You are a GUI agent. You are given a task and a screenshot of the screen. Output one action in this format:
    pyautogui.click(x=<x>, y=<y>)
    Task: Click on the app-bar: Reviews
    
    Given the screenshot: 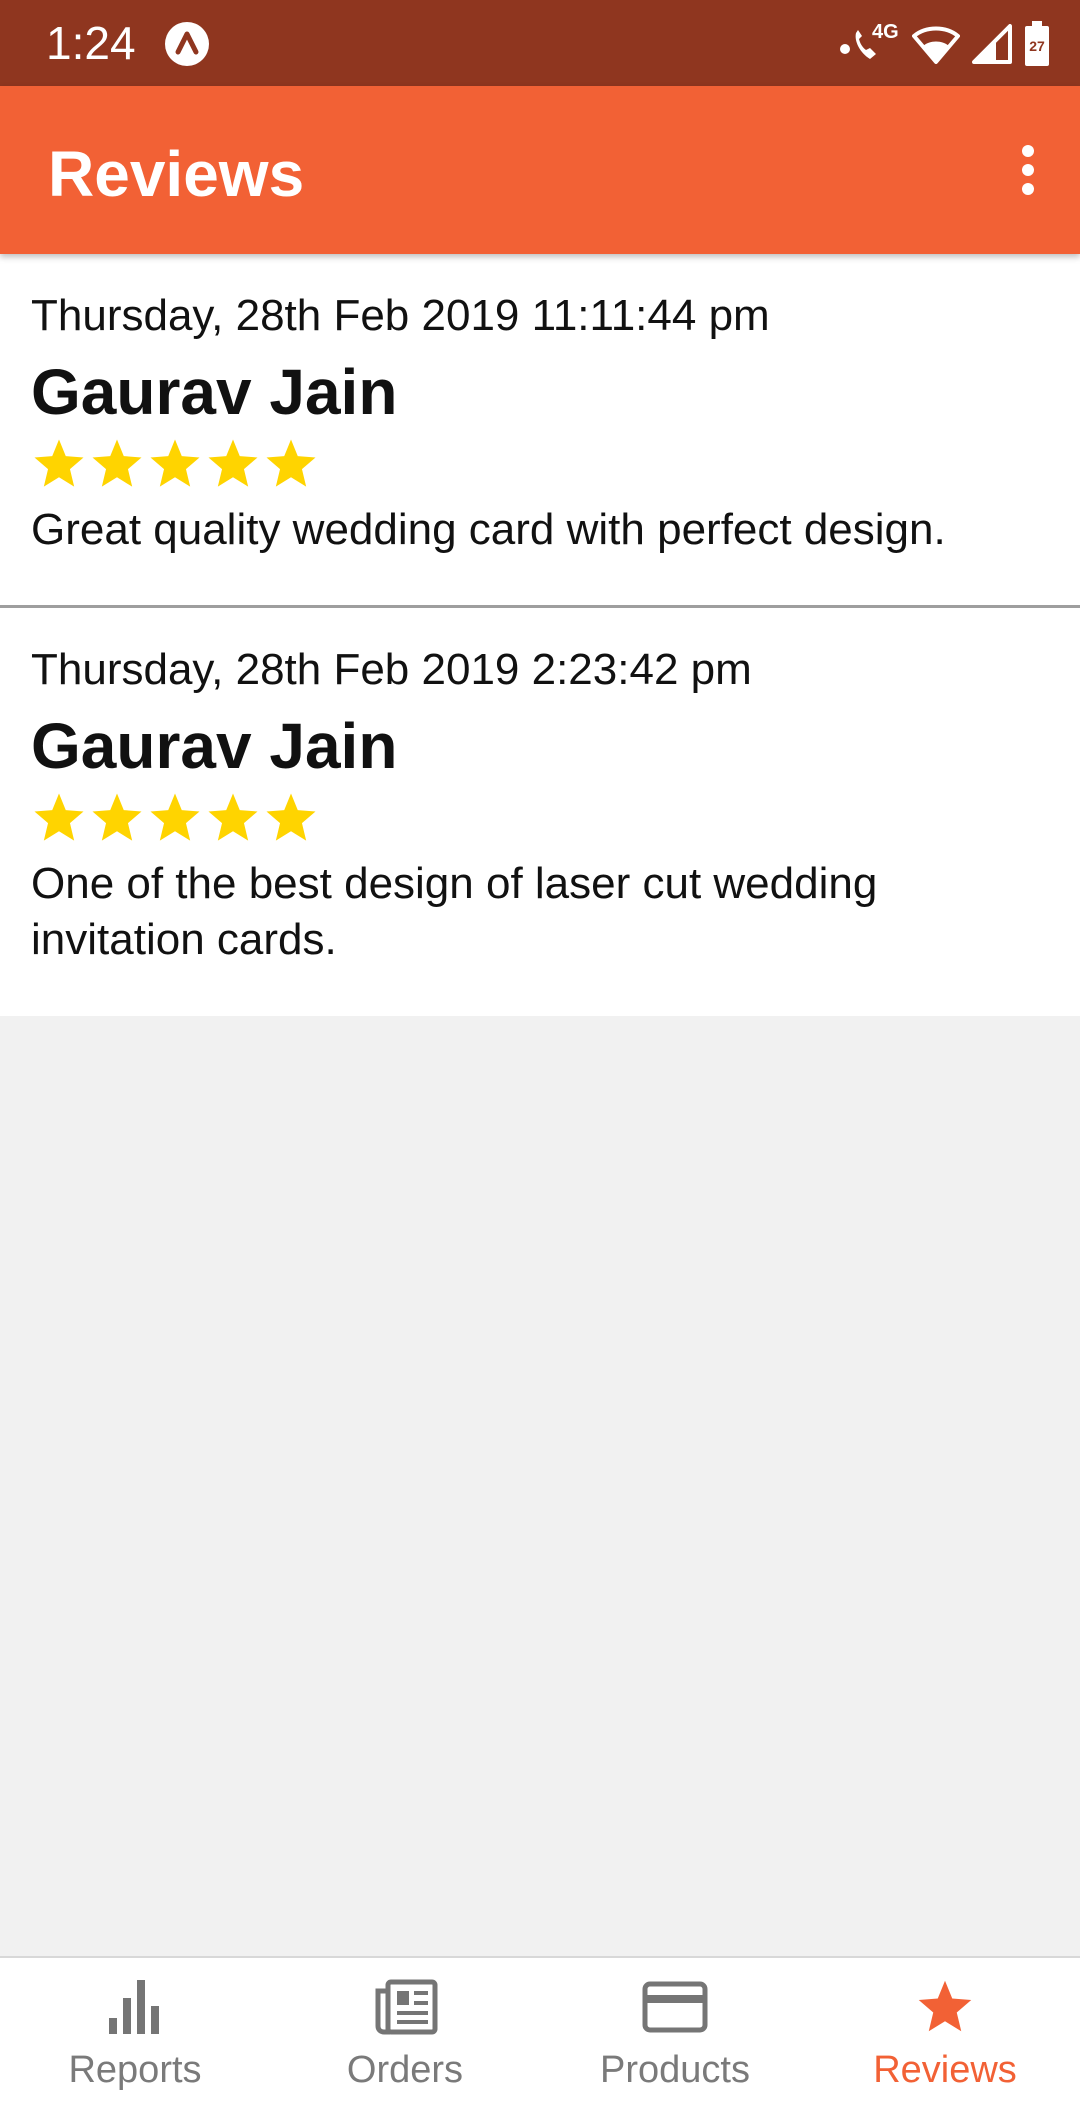 What is the action you would take?
    pyautogui.click(x=540, y=170)
    